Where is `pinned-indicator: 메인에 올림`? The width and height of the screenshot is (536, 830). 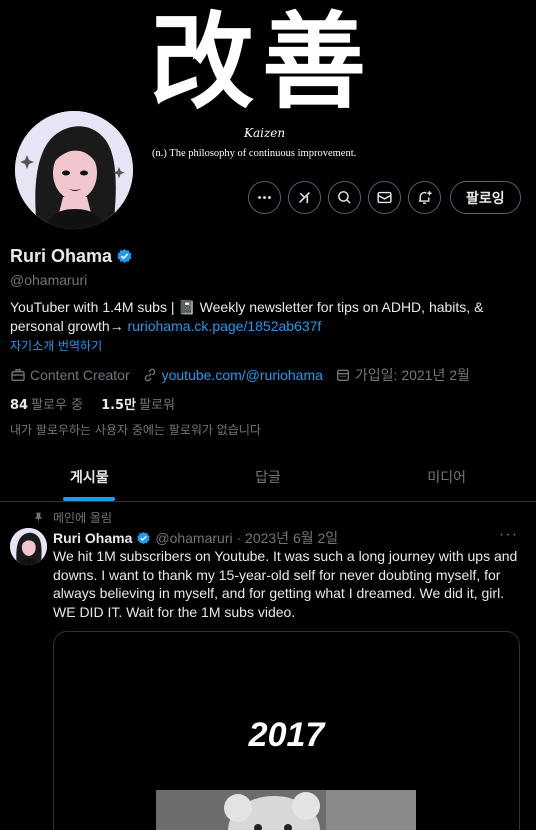
pinned-indicator: 메인에 올림 is located at coordinates (72, 517).